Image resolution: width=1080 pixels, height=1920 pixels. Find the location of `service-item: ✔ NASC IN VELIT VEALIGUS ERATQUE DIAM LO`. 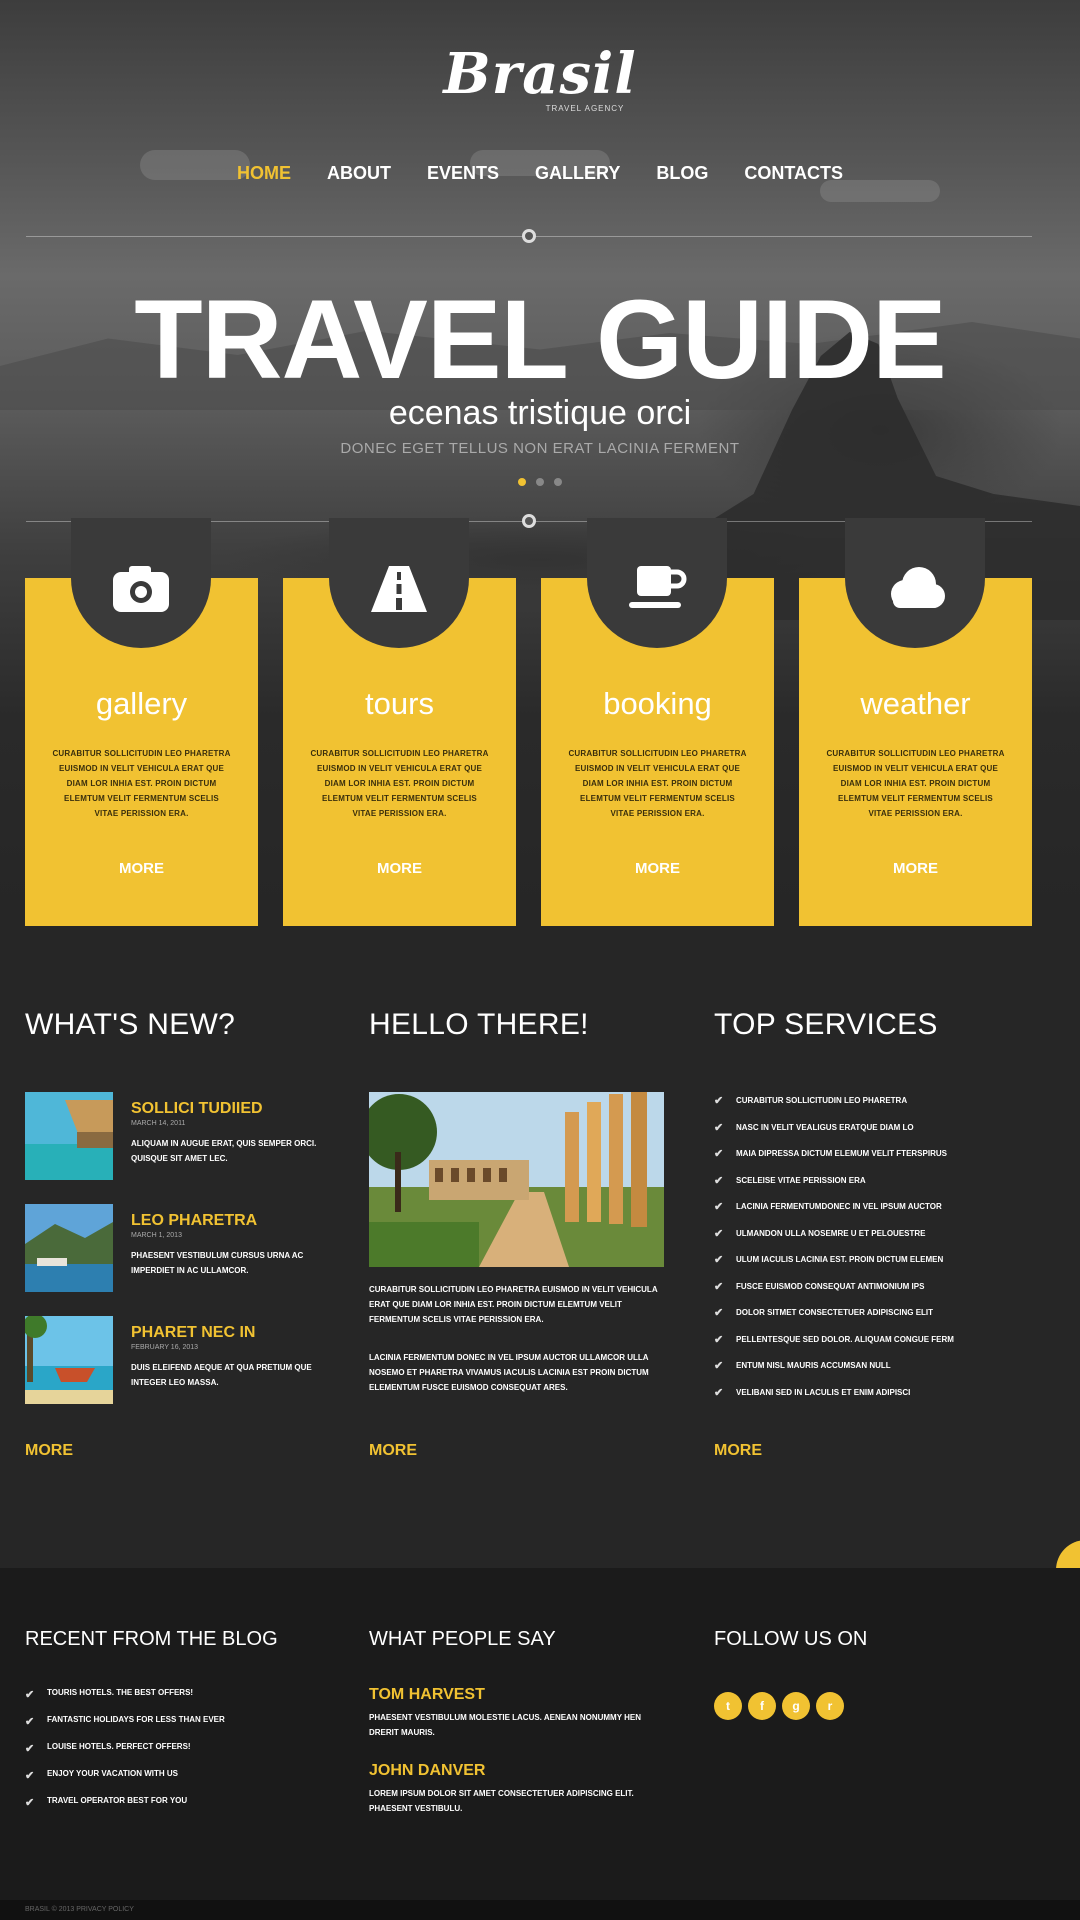

service-item: ✔ NASC IN VELIT VEALIGUS ERATQUE DIAM LO is located at coordinates (864, 1134).